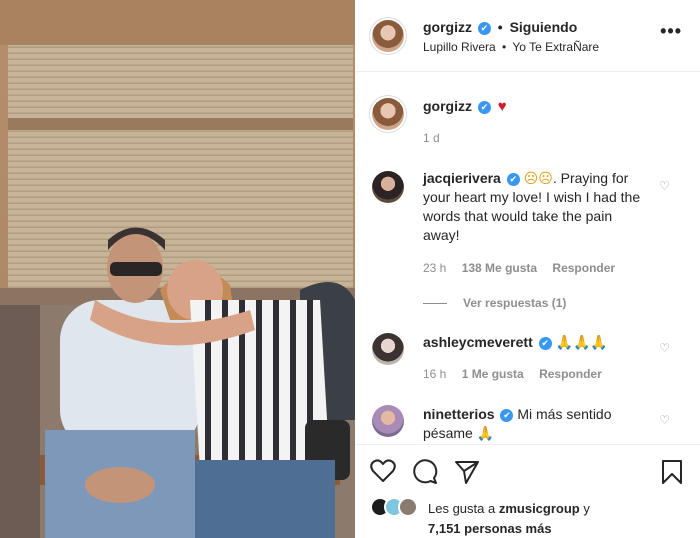  What do you see at coordinates (434, 374) in the screenshot?
I see `comment-time: 16 h` at bounding box center [434, 374].